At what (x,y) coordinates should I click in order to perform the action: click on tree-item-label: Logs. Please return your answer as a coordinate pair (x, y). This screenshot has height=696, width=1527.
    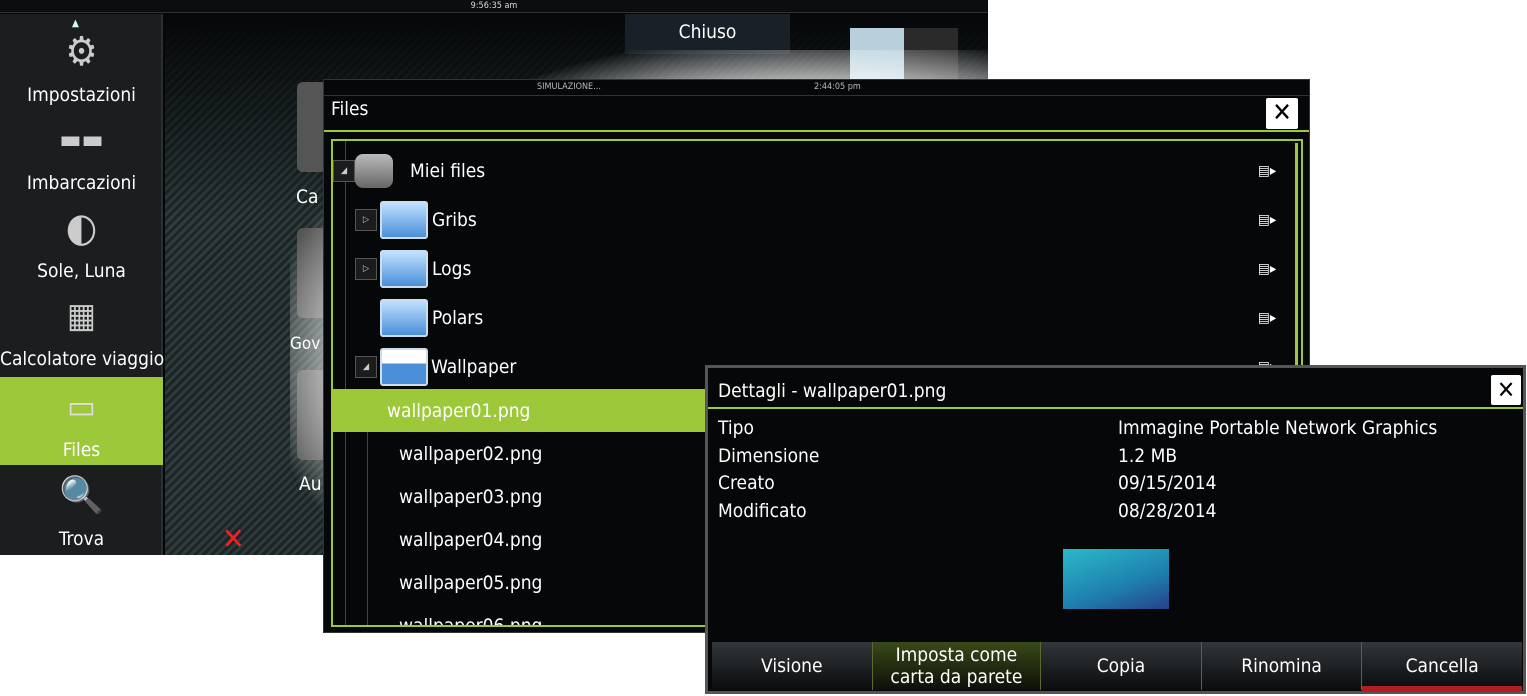
    Looking at the image, I should click on (452, 268).